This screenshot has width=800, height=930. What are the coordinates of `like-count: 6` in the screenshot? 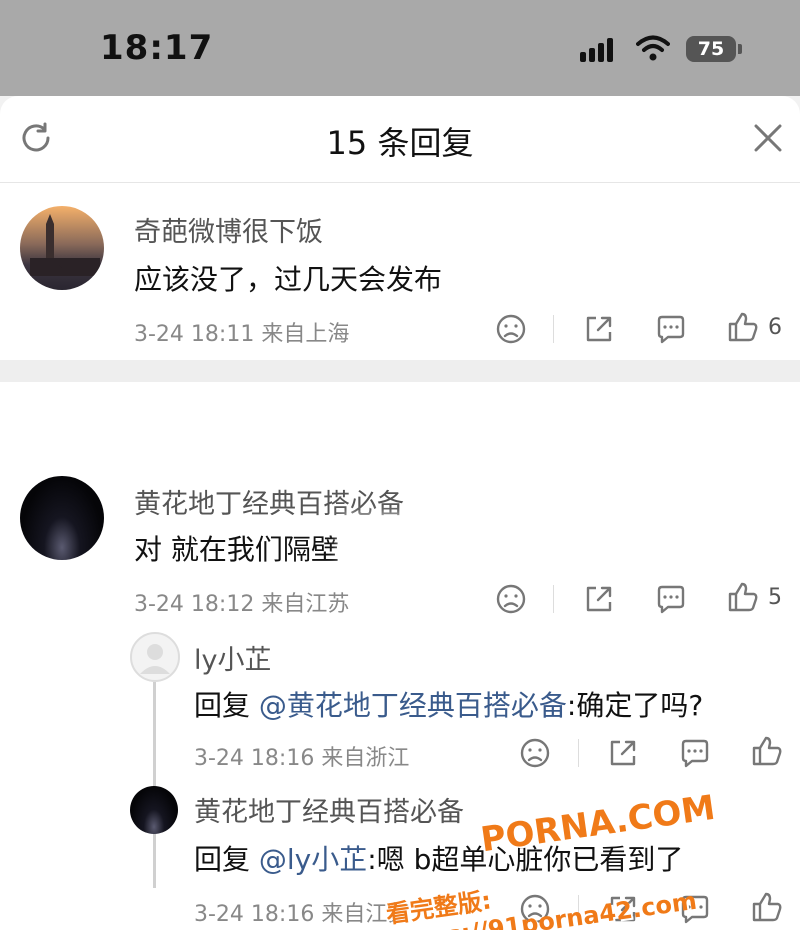 It's located at (775, 327).